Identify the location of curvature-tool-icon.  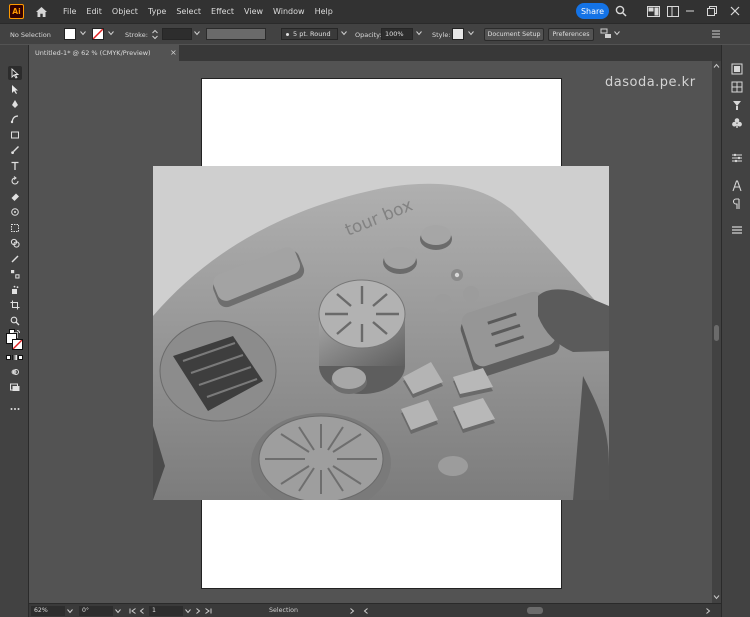
(15, 119).